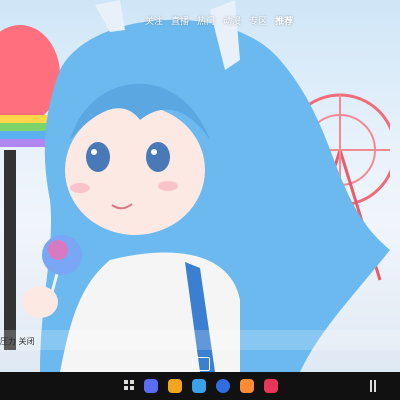 The height and width of the screenshot is (400, 400). Describe the element at coordinates (151, 386) in the screenshot. I see `browser-icon` at that location.